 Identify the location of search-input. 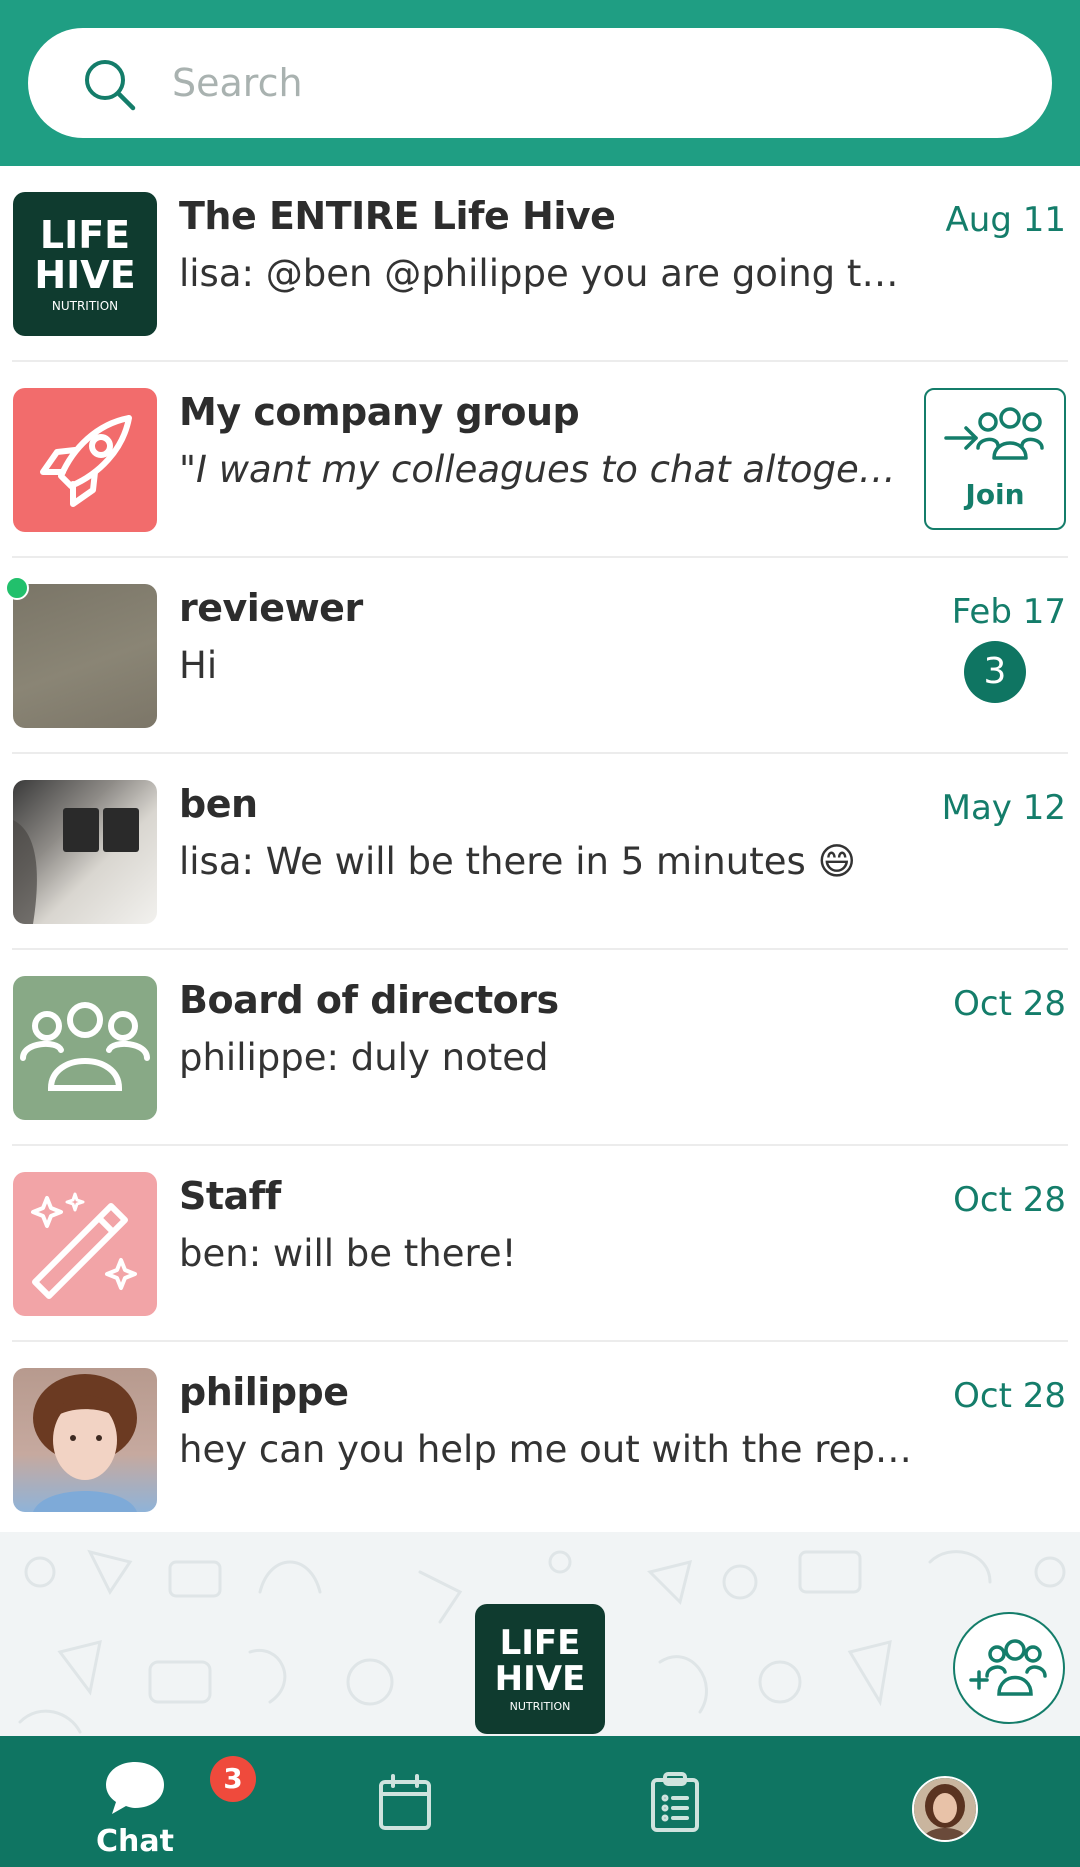
(592, 83).